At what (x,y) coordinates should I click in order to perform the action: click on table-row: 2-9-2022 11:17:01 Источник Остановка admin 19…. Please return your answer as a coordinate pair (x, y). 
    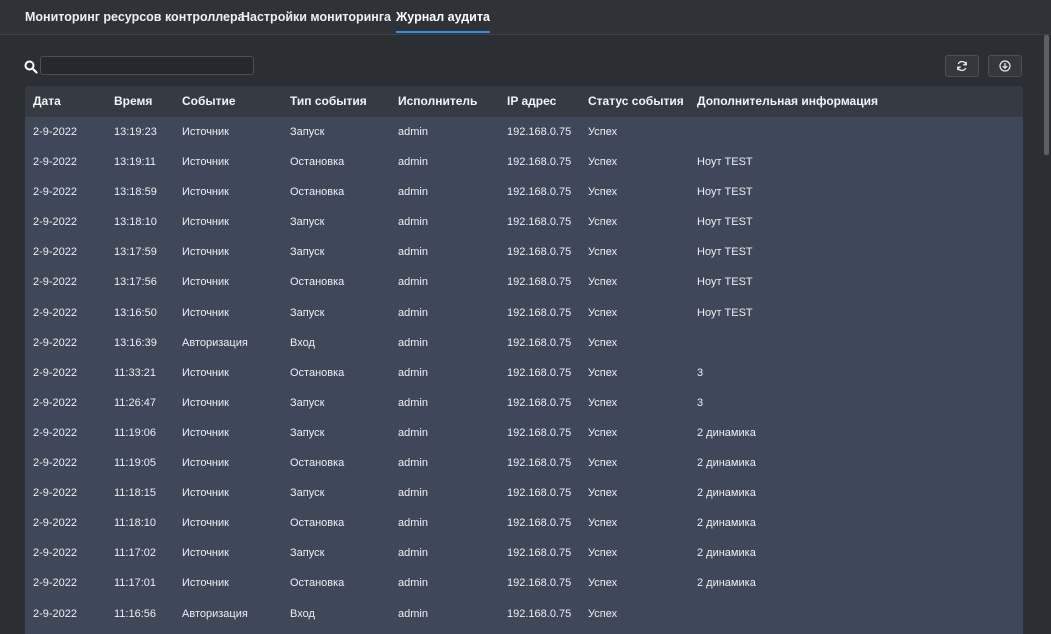
    Looking at the image, I should click on (524, 583).